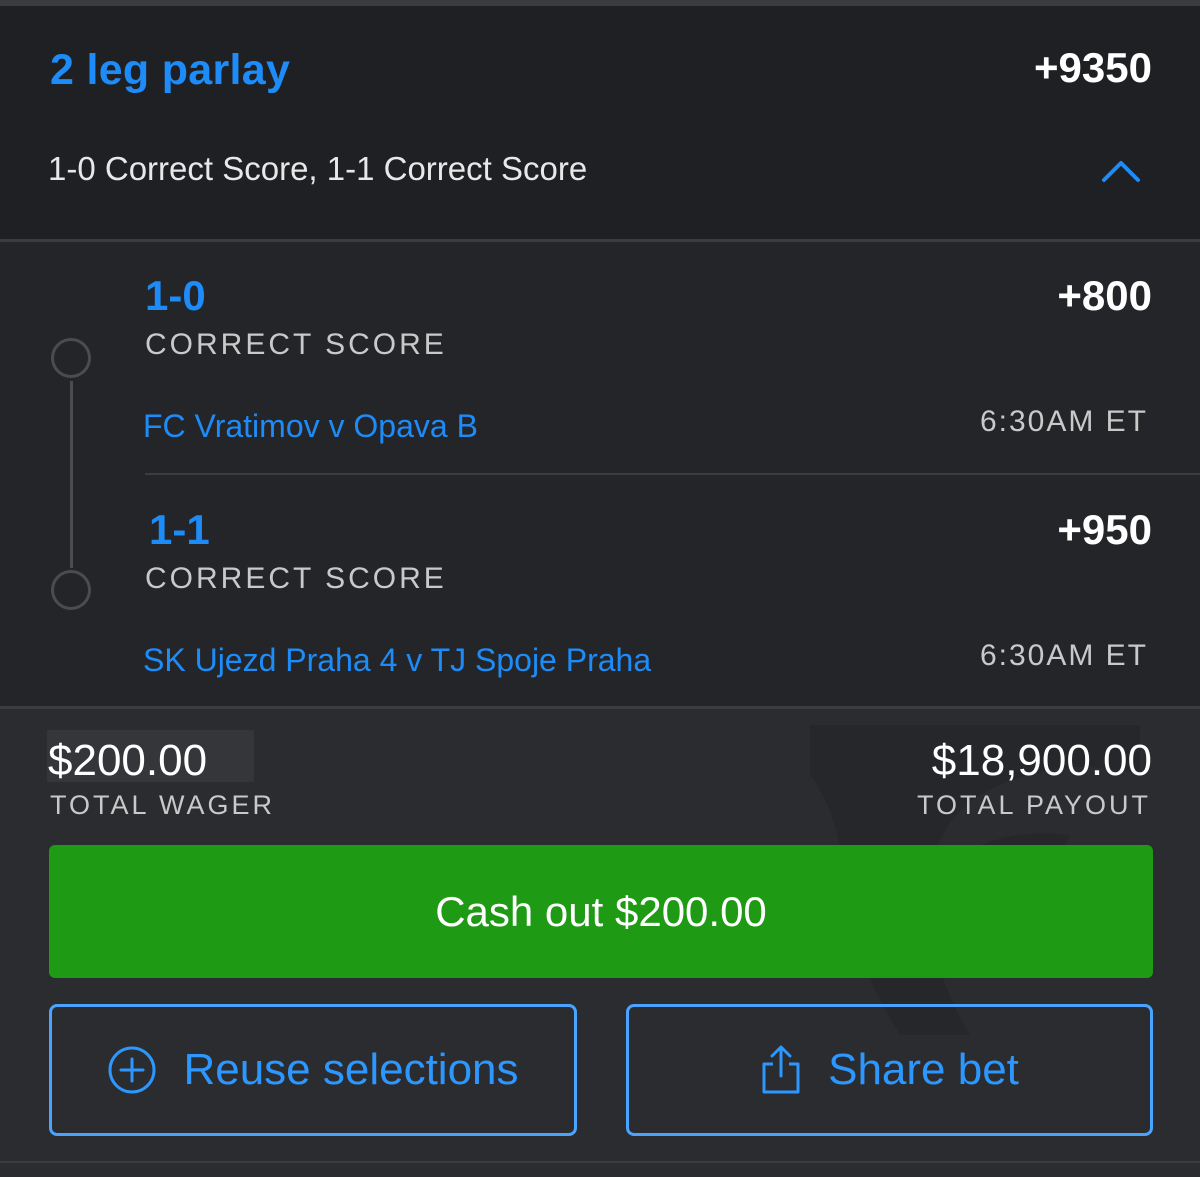 The height and width of the screenshot is (1177, 1200). I want to click on cash-out-label: Cash out $200.00, so click(601, 911).